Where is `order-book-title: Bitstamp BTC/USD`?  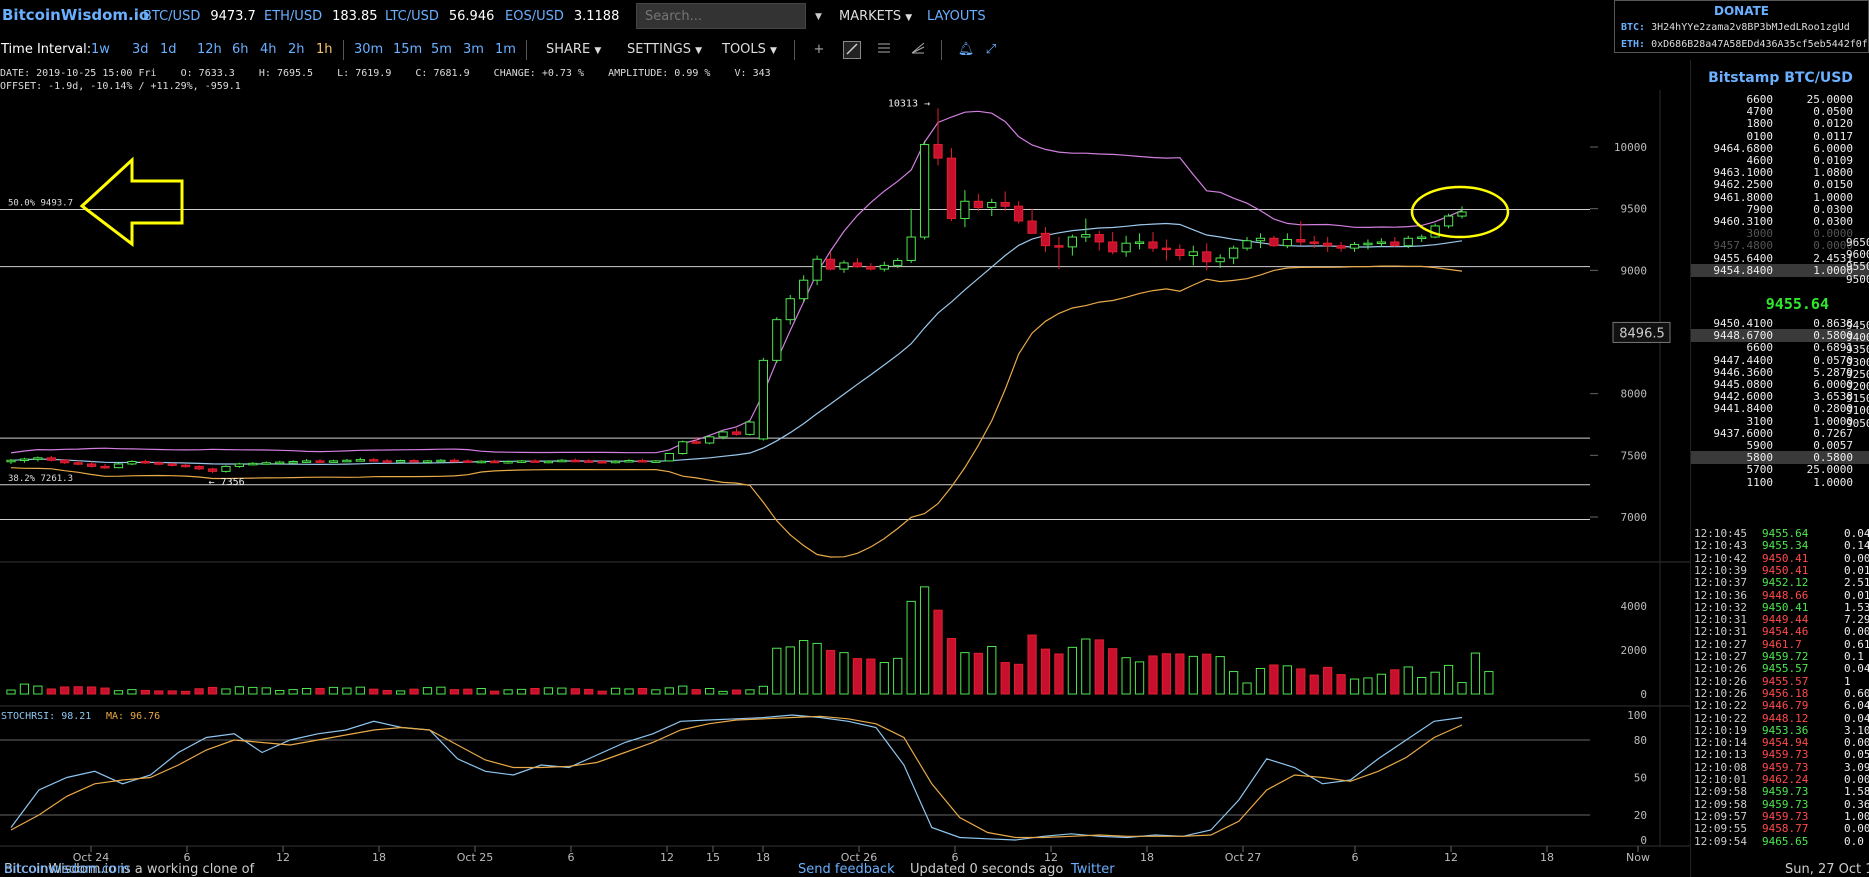 order-book-title: Bitstamp BTC/USD is located at coordinates (1780, 78).